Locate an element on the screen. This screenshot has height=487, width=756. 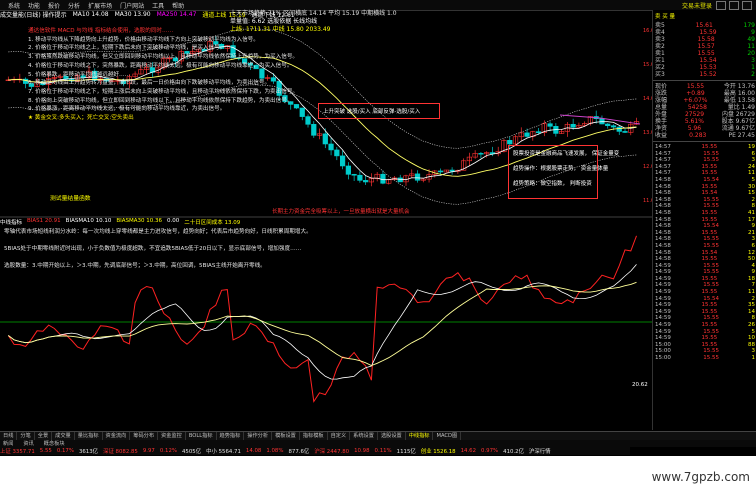
tick-time: 14:58 is located at coordinates (663, 186).